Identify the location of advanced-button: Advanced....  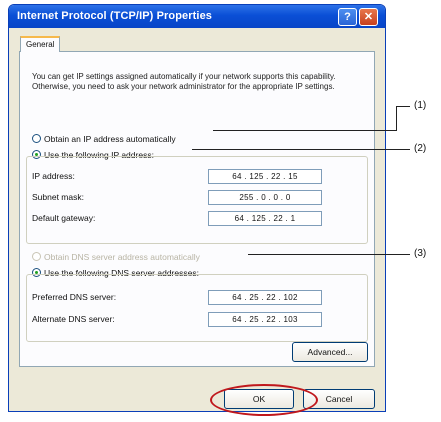
(330, 352).